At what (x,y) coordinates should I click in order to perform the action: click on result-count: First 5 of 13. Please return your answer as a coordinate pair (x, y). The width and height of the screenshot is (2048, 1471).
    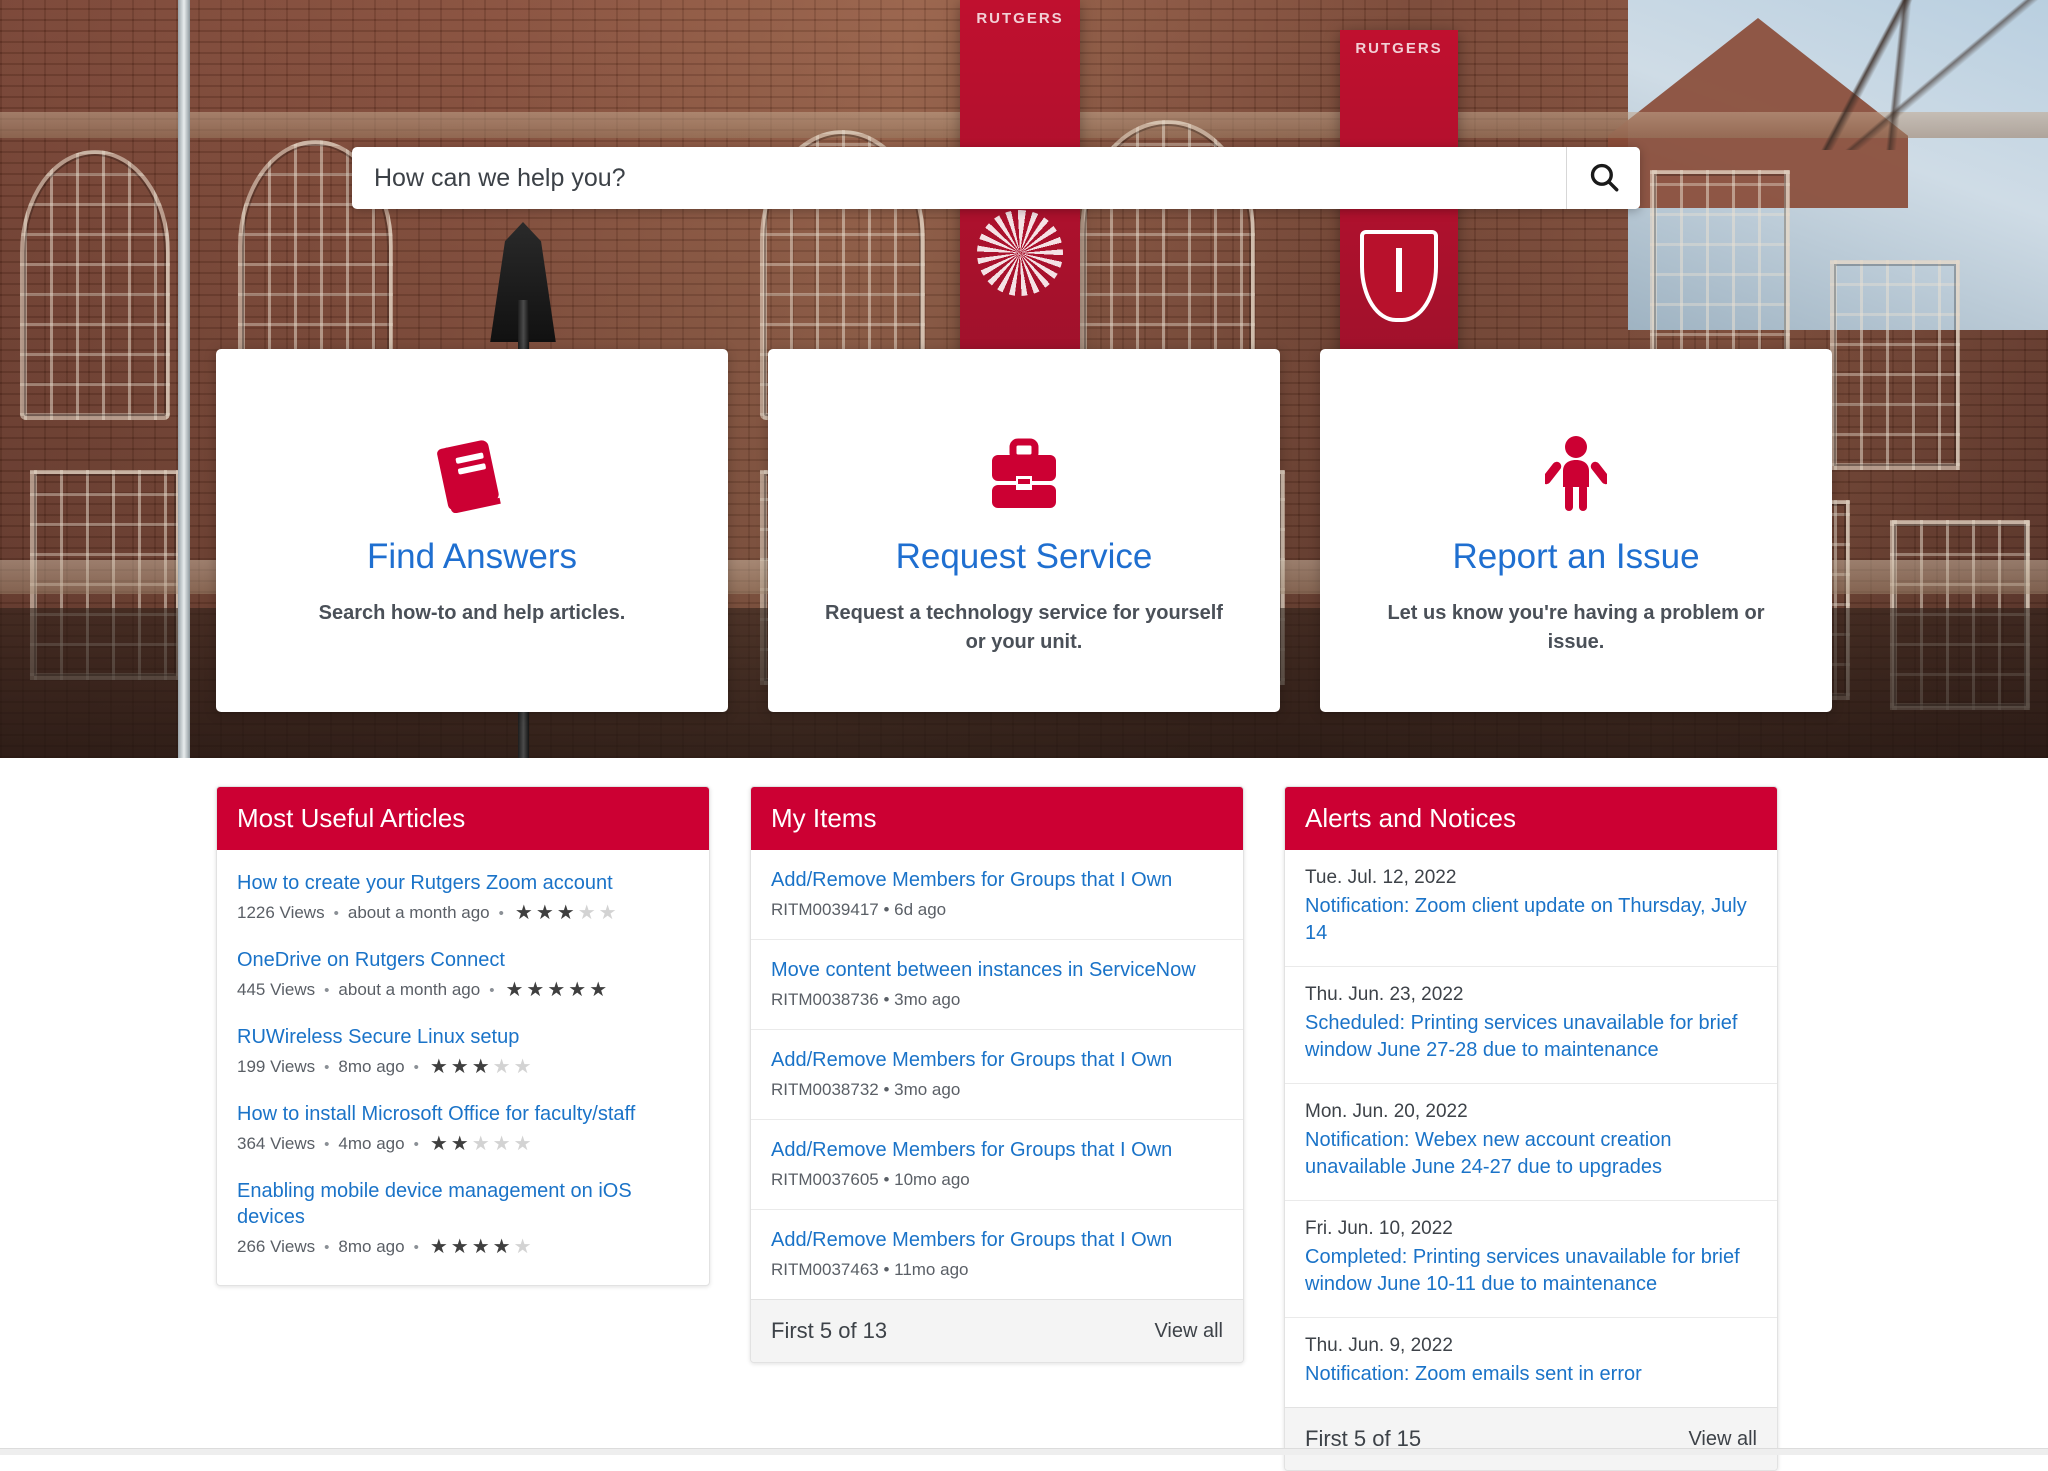
    Looking at the image, I should click on (829, 1331).